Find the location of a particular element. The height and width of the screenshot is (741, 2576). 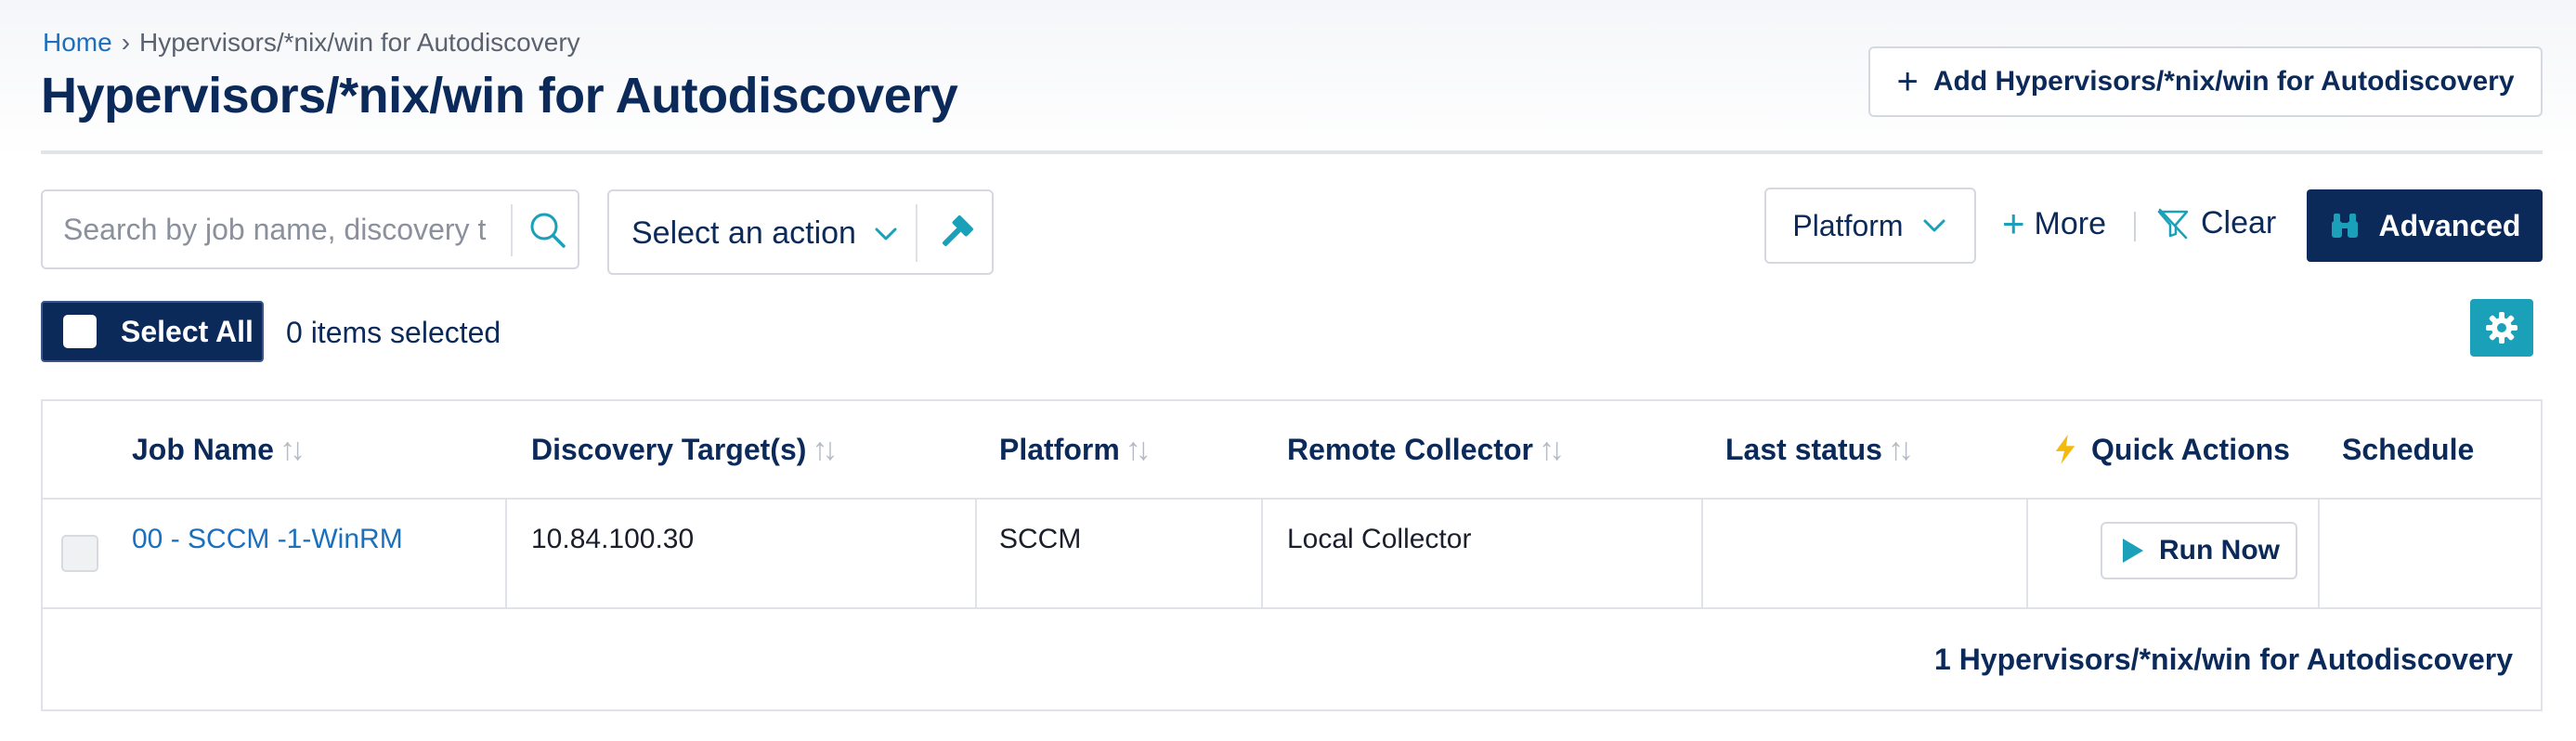

clear-filters-button: Clear is located at coordinates (2215, 222).